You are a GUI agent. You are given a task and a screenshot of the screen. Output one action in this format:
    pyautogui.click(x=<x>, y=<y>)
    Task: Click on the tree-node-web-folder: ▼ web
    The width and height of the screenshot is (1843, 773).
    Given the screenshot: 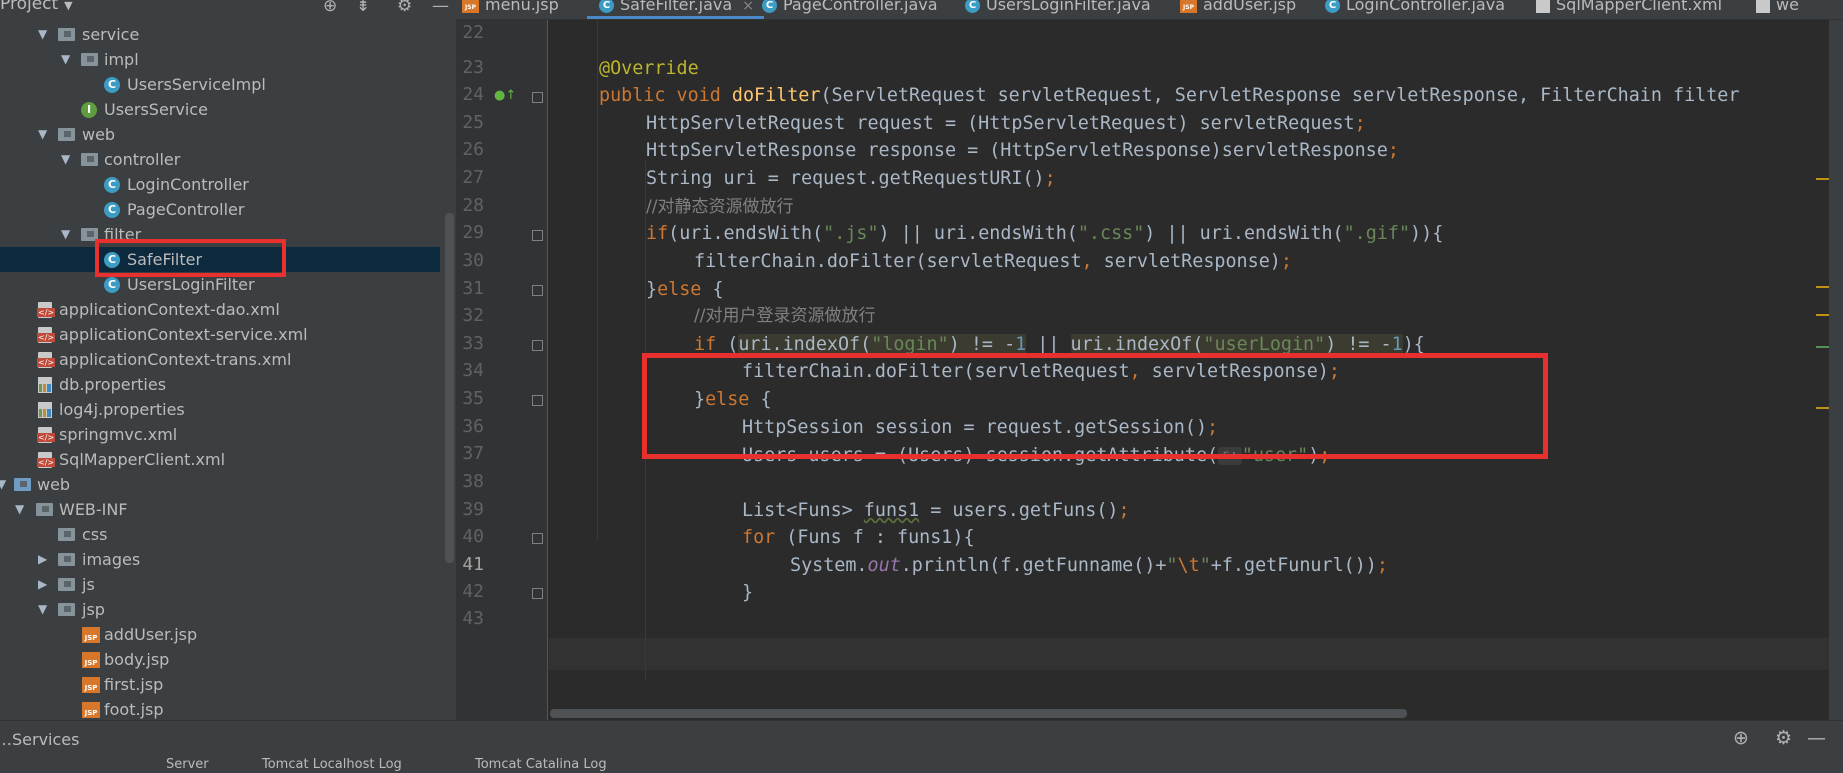 What is the action you would take?
    pyautogui.click(x=220, y=484)
    